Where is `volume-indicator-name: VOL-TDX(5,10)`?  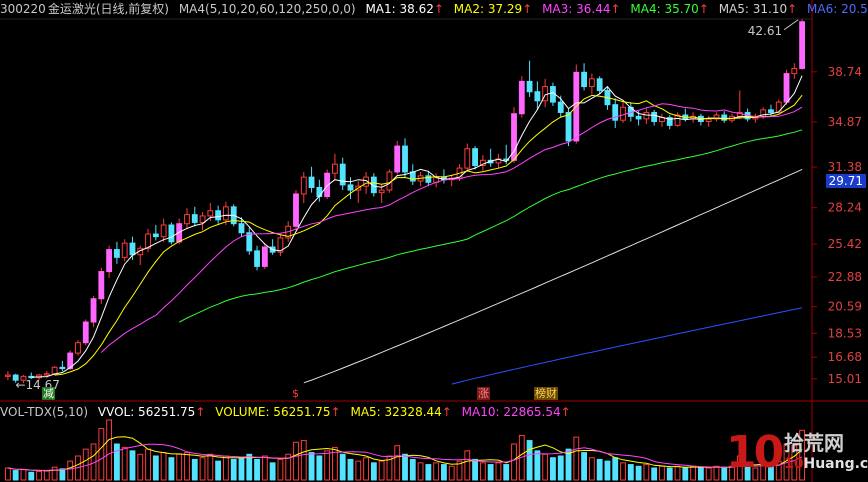 volume-indicator-name: VOL-TDX(5,10) is located at coordinates (44, 412).